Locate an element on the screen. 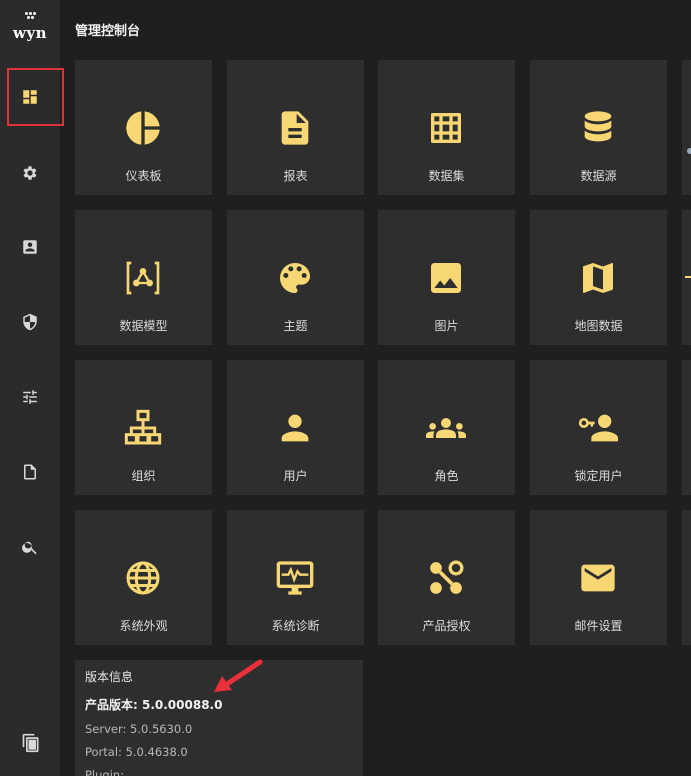 This screenshot has height=776, width=691. logo-text: wyn is located at coordinates (30, 33).